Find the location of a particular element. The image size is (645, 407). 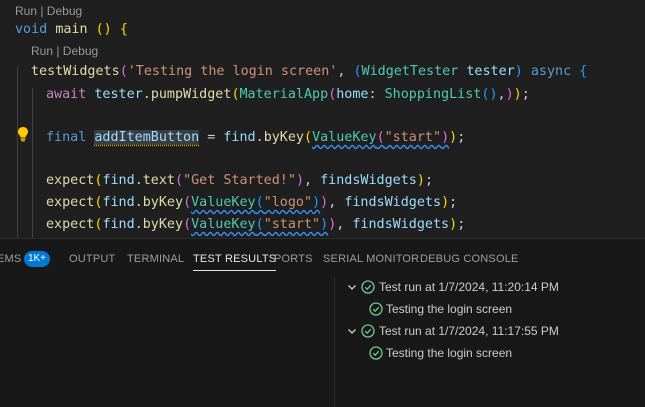

problems-count-badge: 1K+ is located at coordinates (37, 259).